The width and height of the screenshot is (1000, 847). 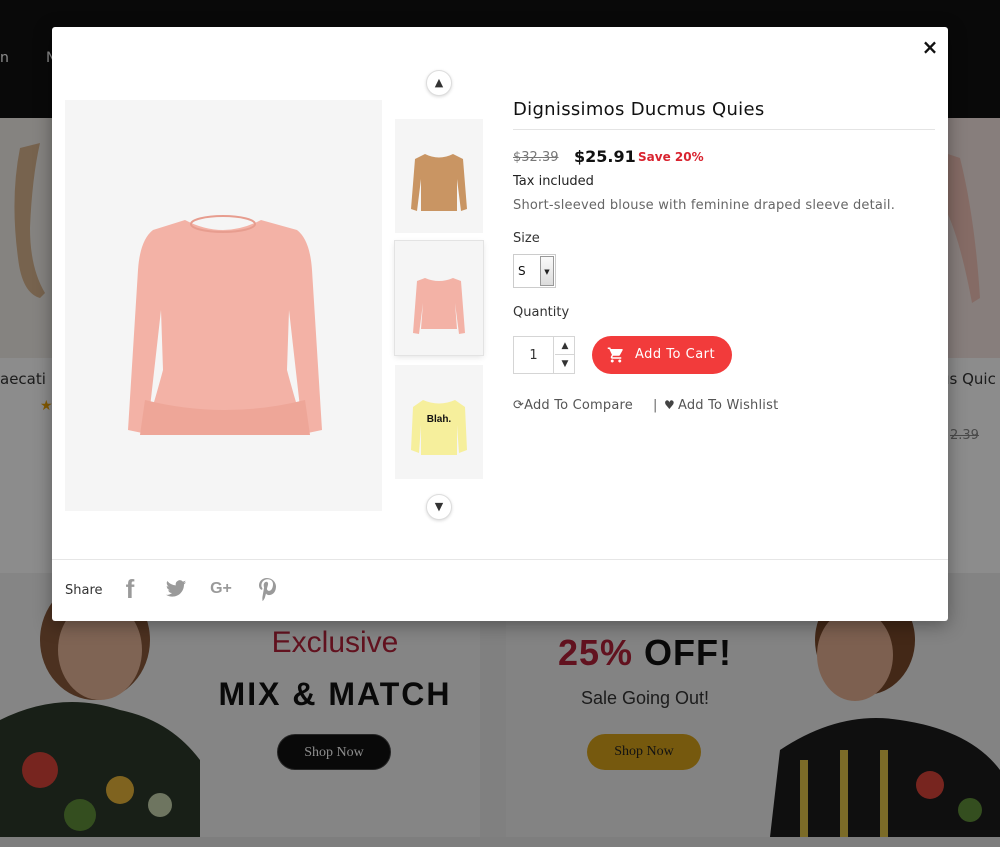 I want to click on add-to-compare-link: ⟳Add To Compare, so click(x=573, y=405).